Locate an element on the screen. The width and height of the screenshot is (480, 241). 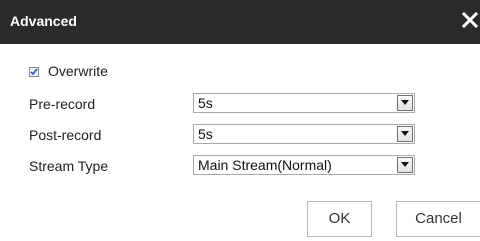
post-record-value: 5s is located at coordinates (205, 134).